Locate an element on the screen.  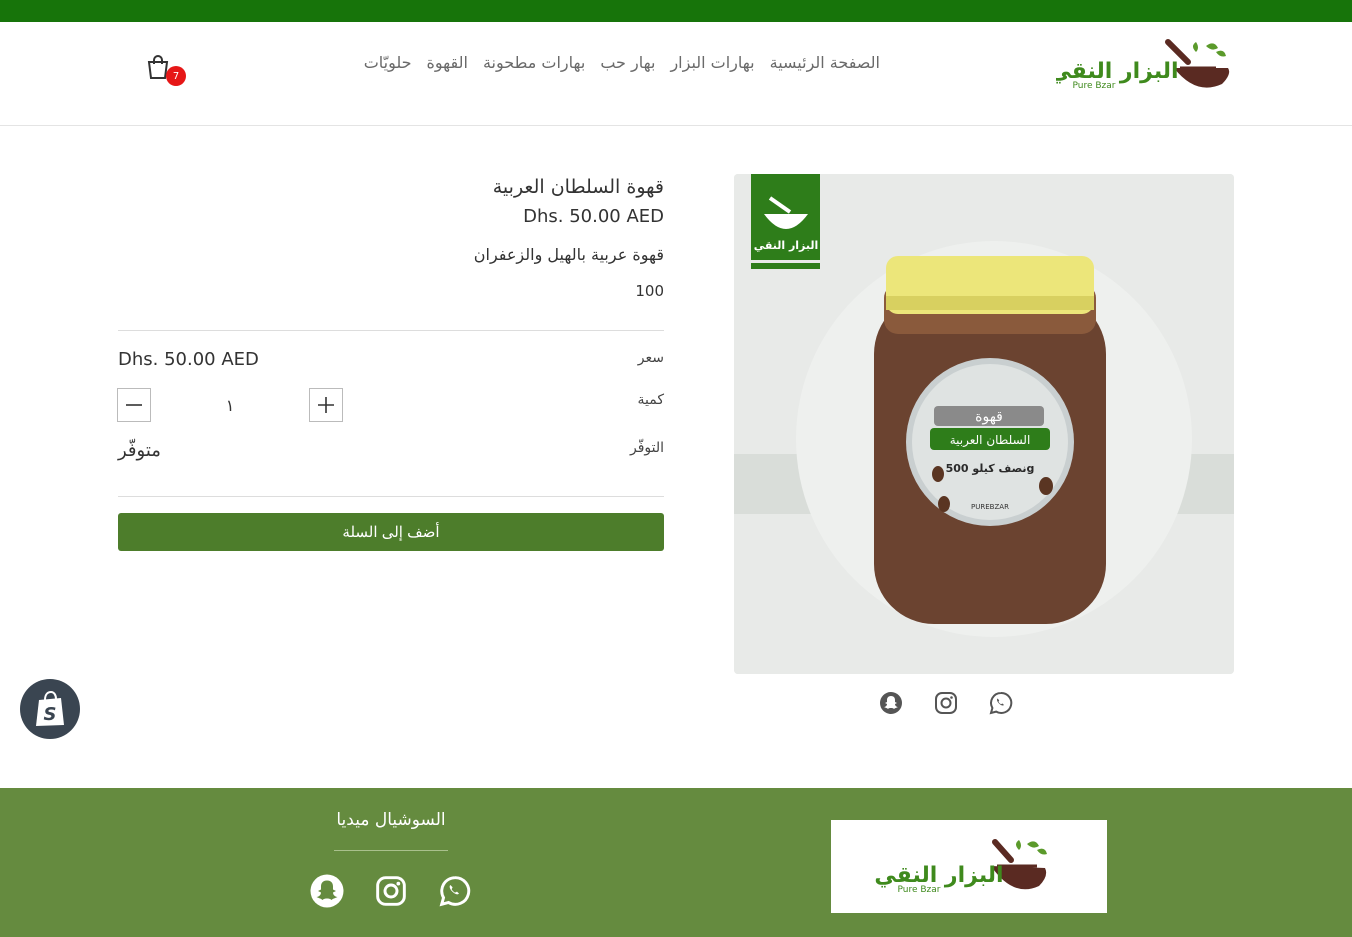
svg-text: نصف كيلو 500g is located at coordinates (990, 468).